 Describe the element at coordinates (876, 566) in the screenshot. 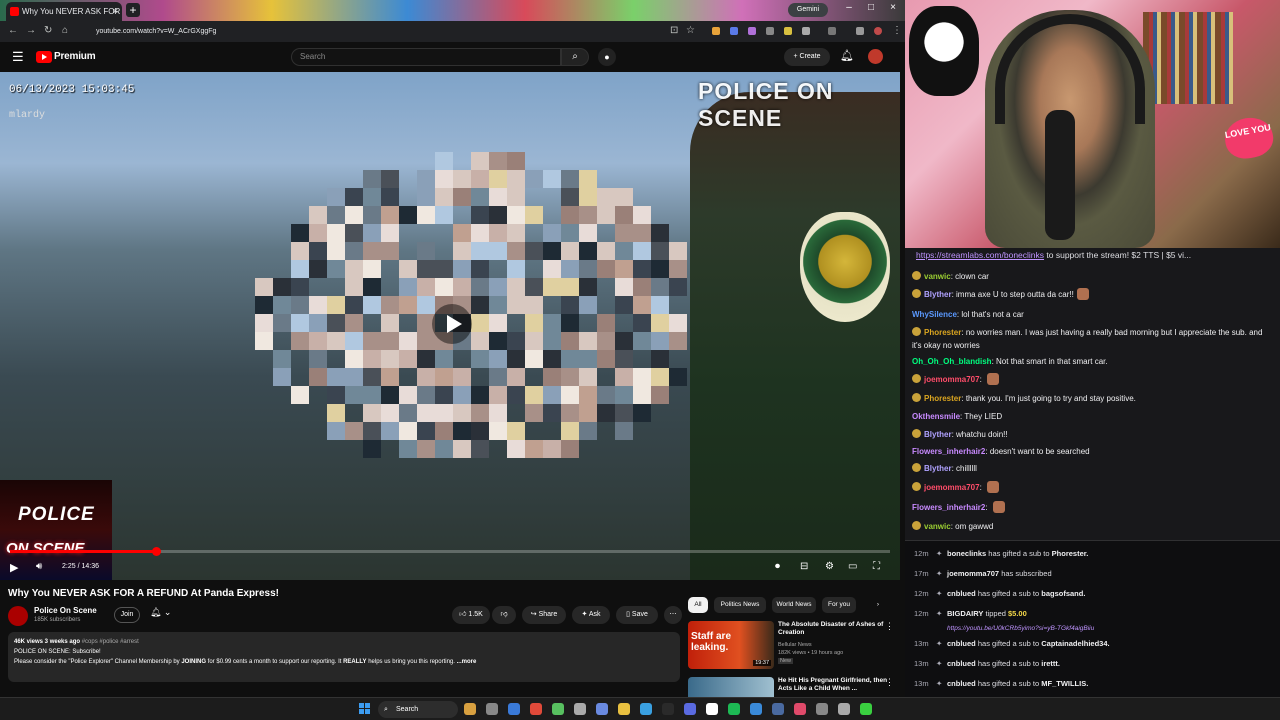

I see `fullscreen-icon: ⛶` at that location.